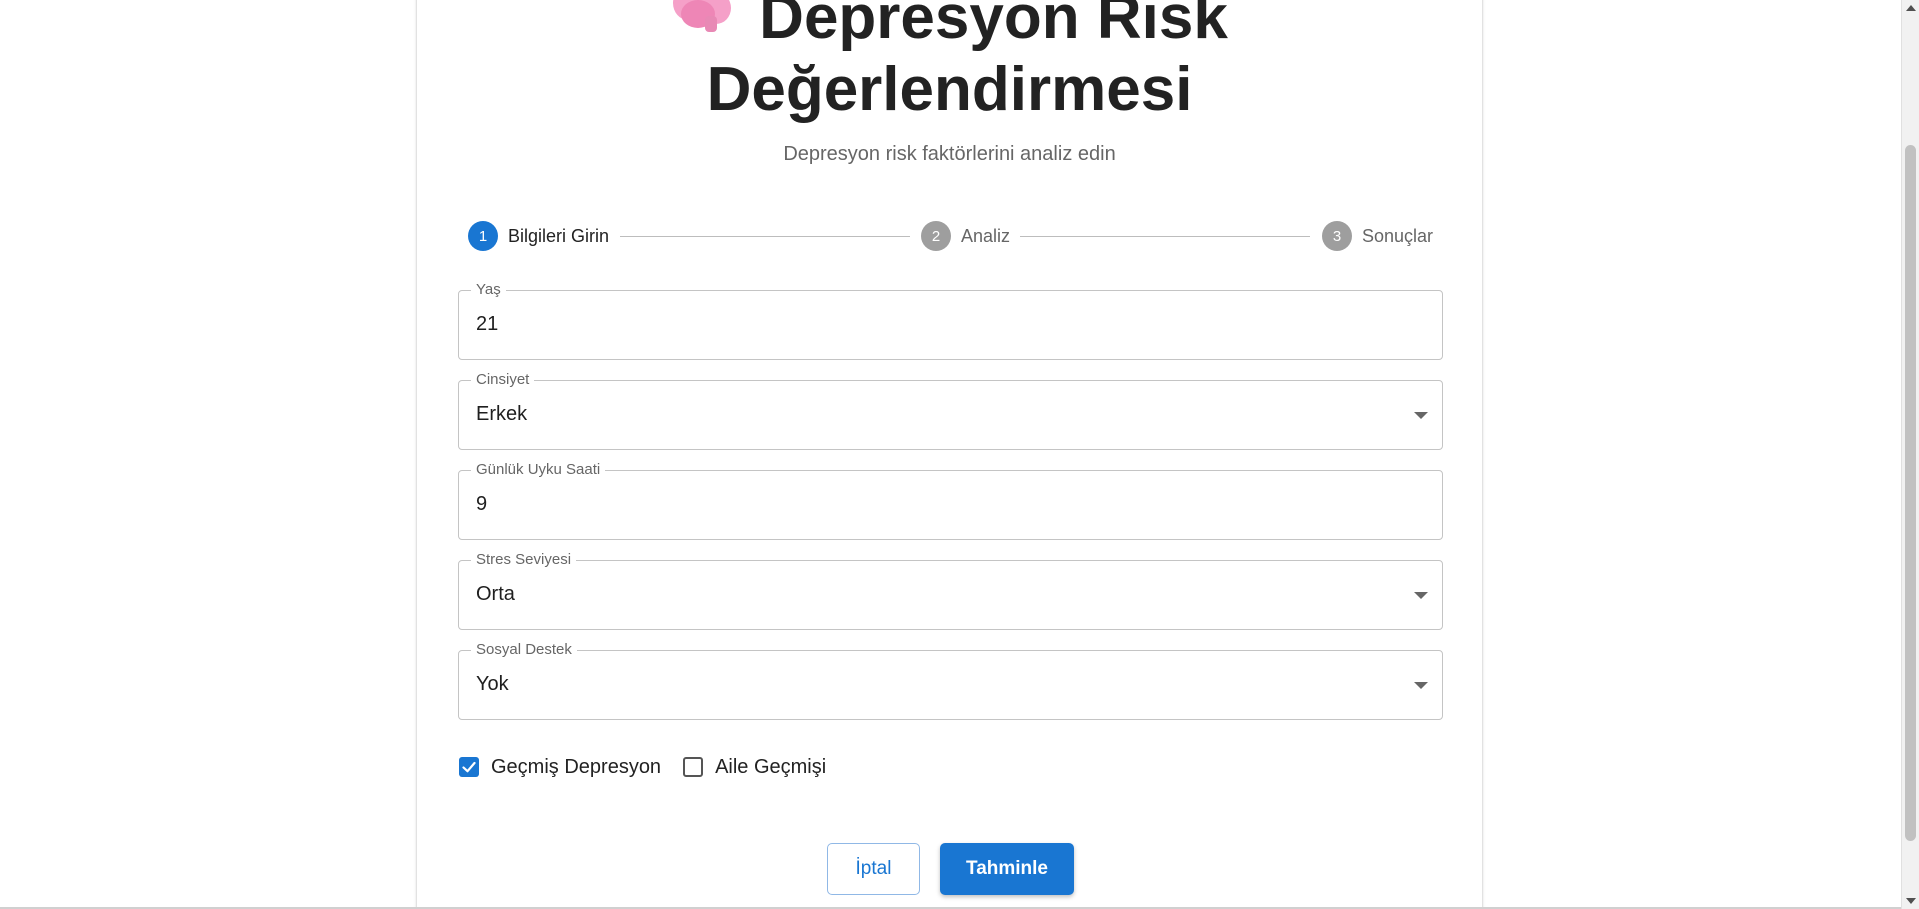 Image resolution: width=1919 pixels, height=909 pixels. I want to click on step-2: 2 Analiz, so click(965, 236).